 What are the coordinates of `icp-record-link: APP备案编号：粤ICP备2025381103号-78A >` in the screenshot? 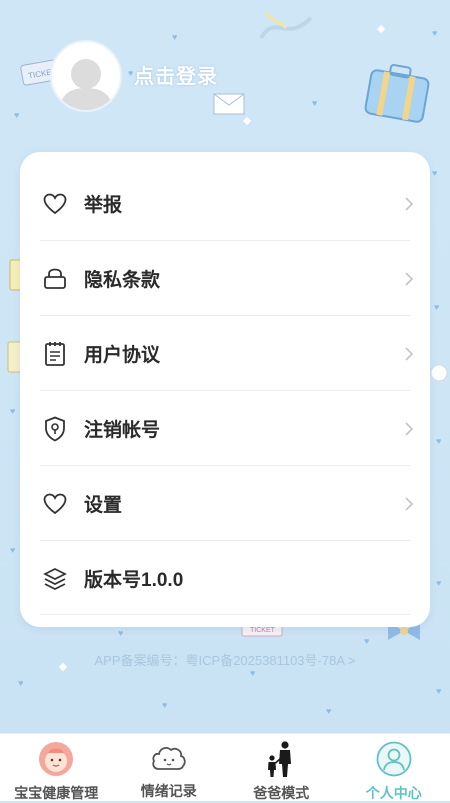 It's located at (225, 659).